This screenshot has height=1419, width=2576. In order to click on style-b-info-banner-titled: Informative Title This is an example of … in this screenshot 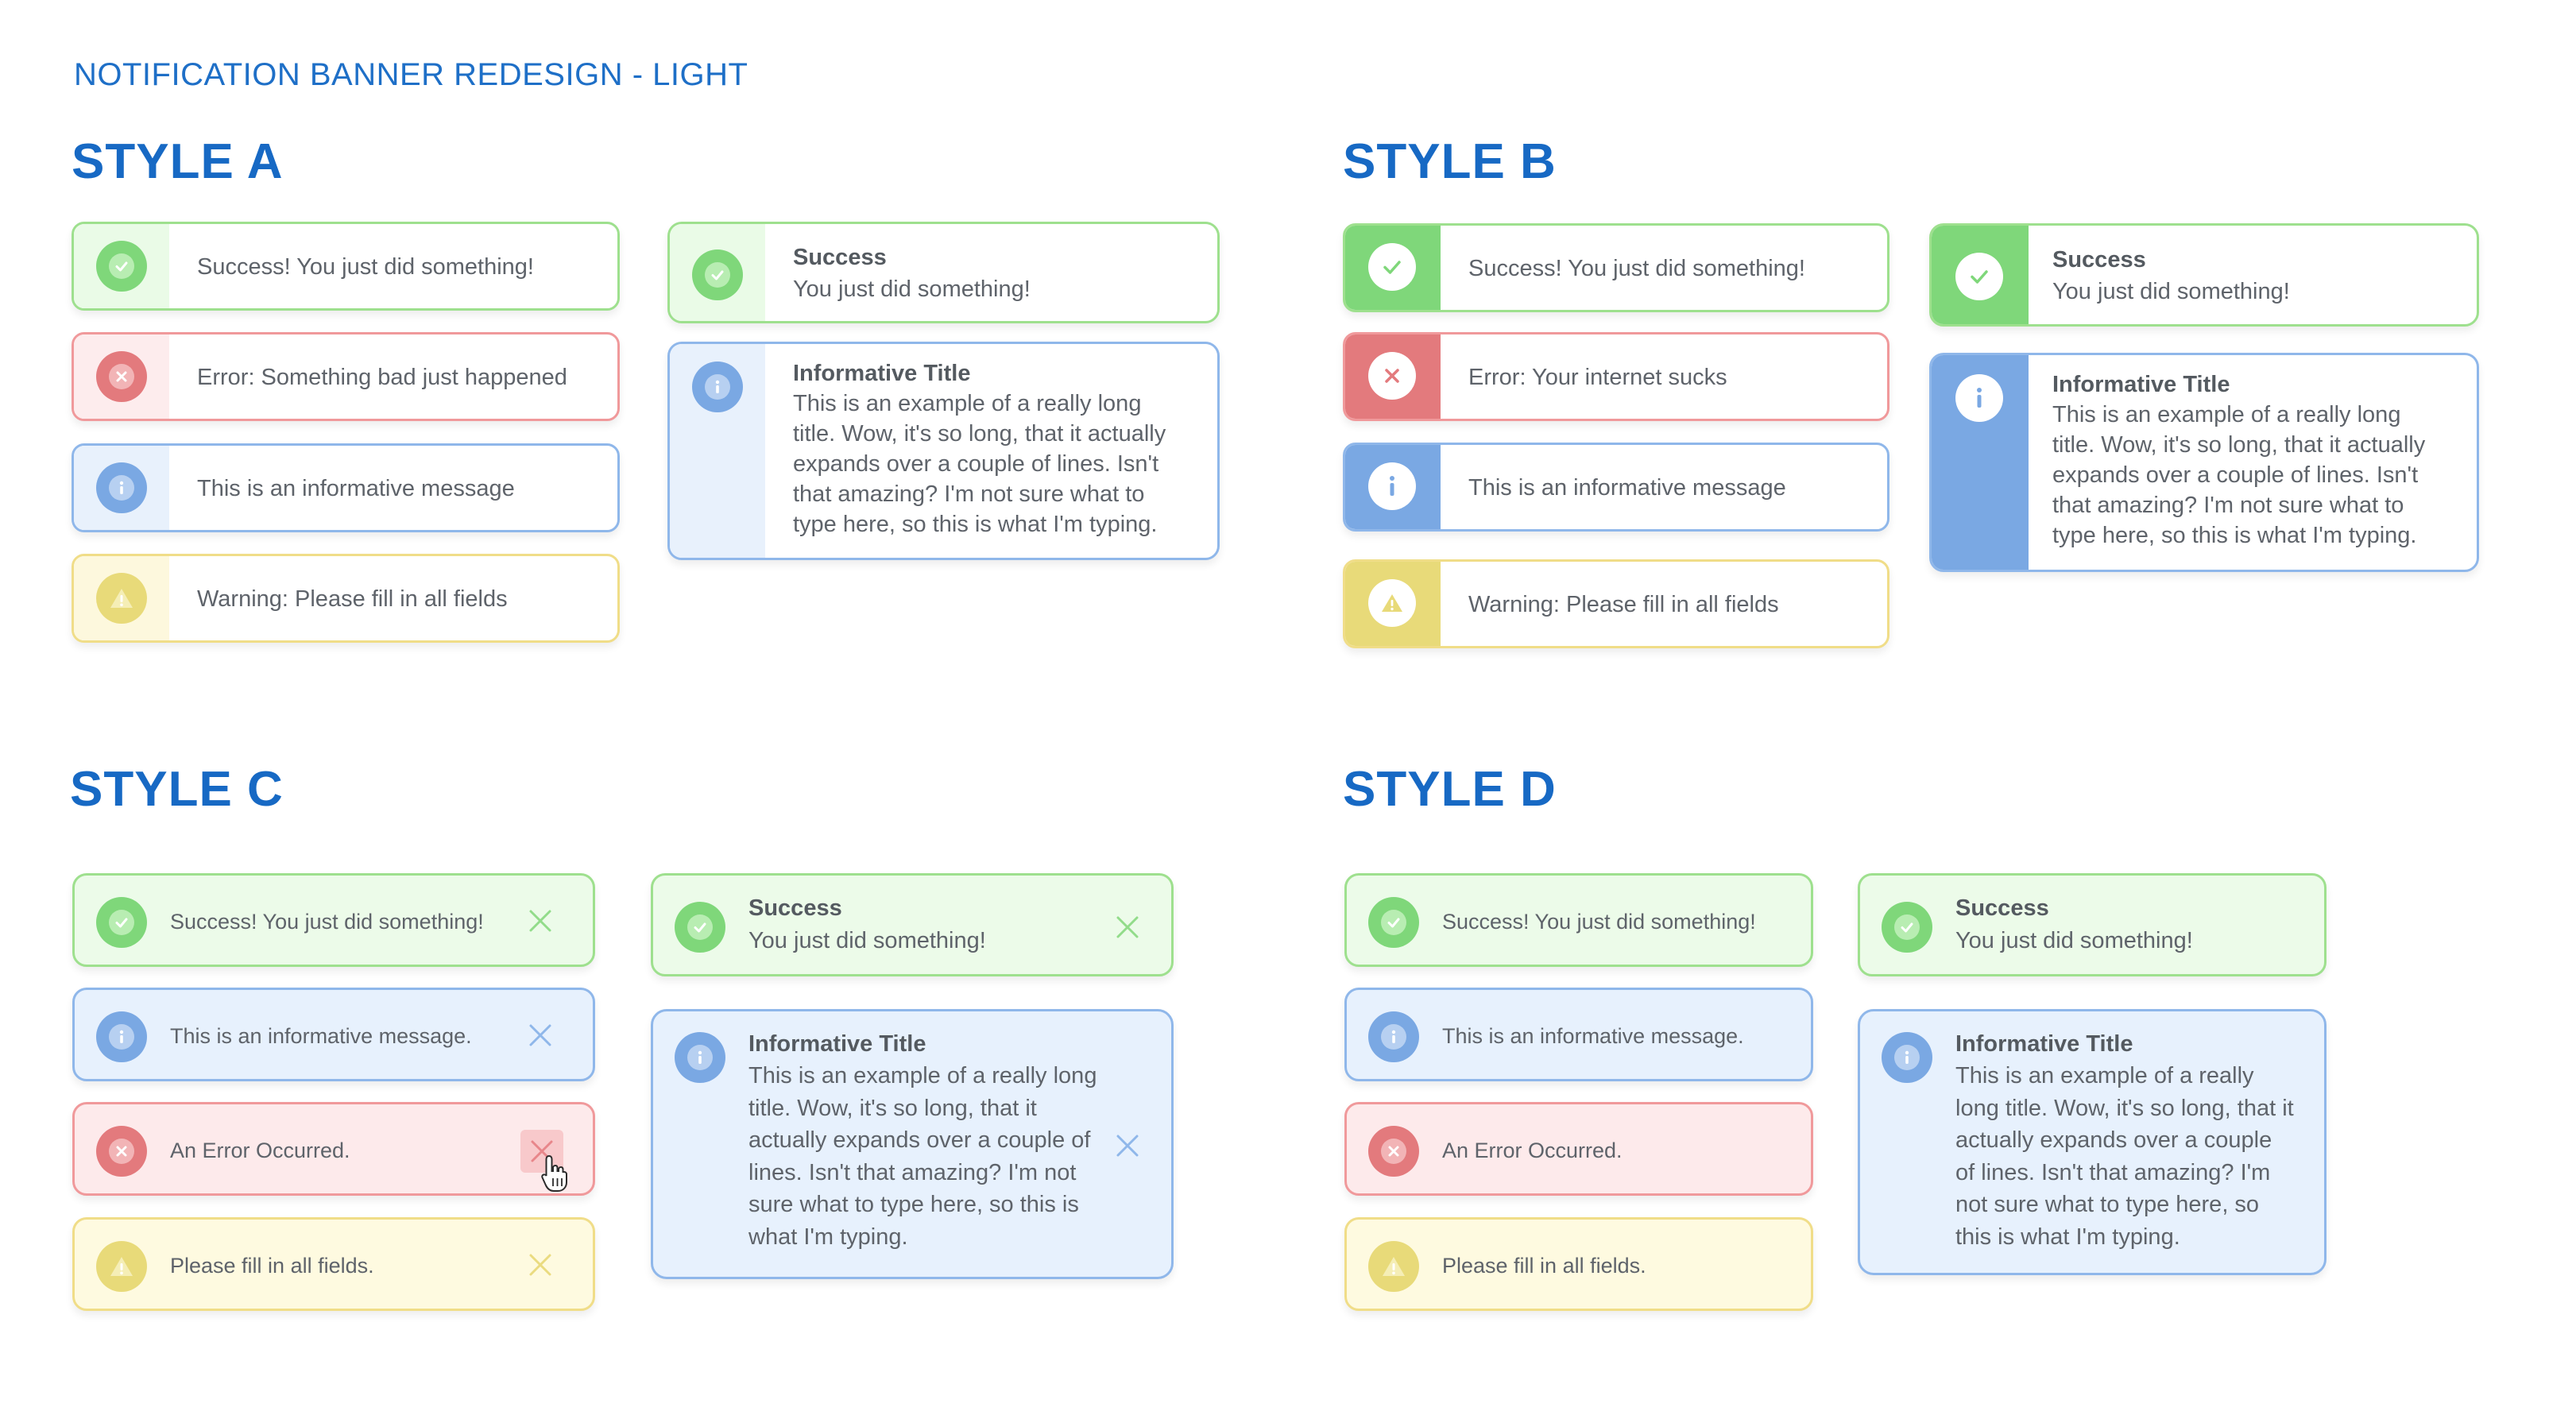, I will do `click(2204, 462)`.